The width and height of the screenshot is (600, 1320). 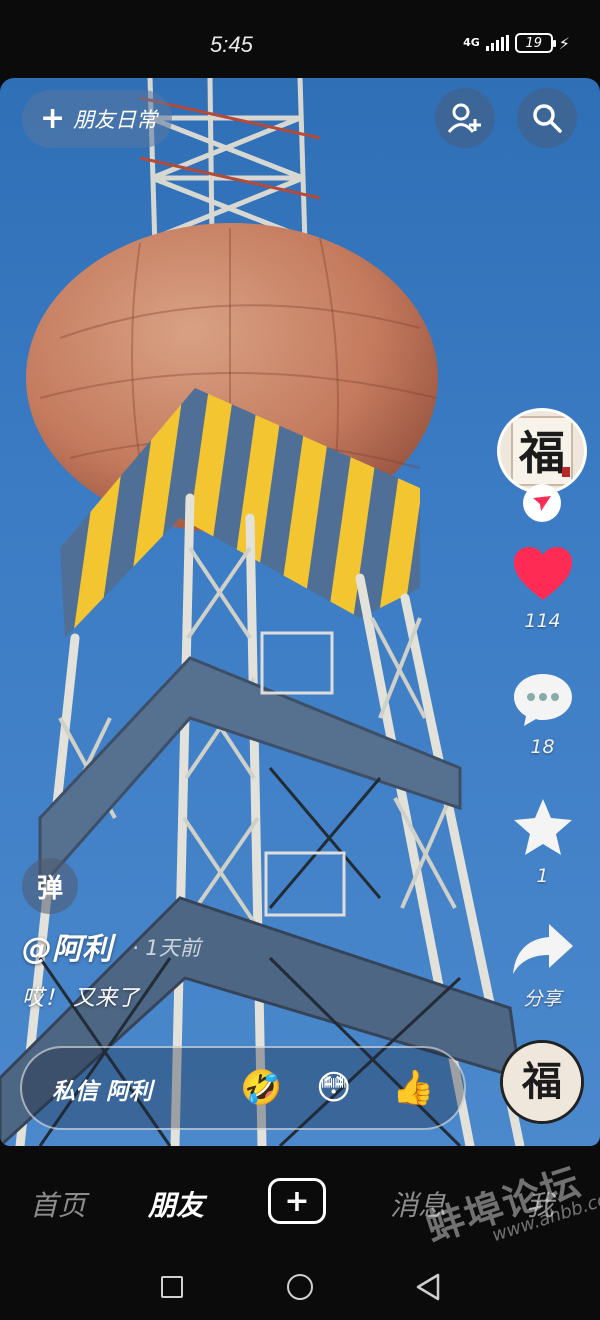 I want to click on share-arrow-icon, so click(x=542, y=949).